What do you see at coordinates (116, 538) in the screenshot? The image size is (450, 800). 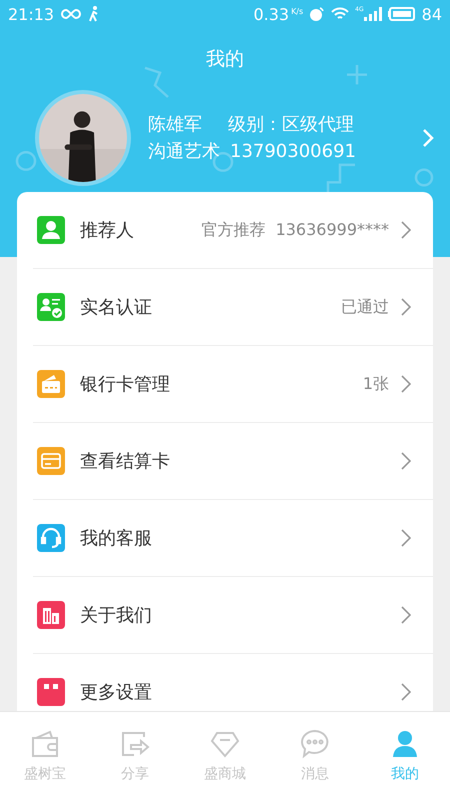 I see `menu-label: 我的客服` at bounding box center [116, 538].